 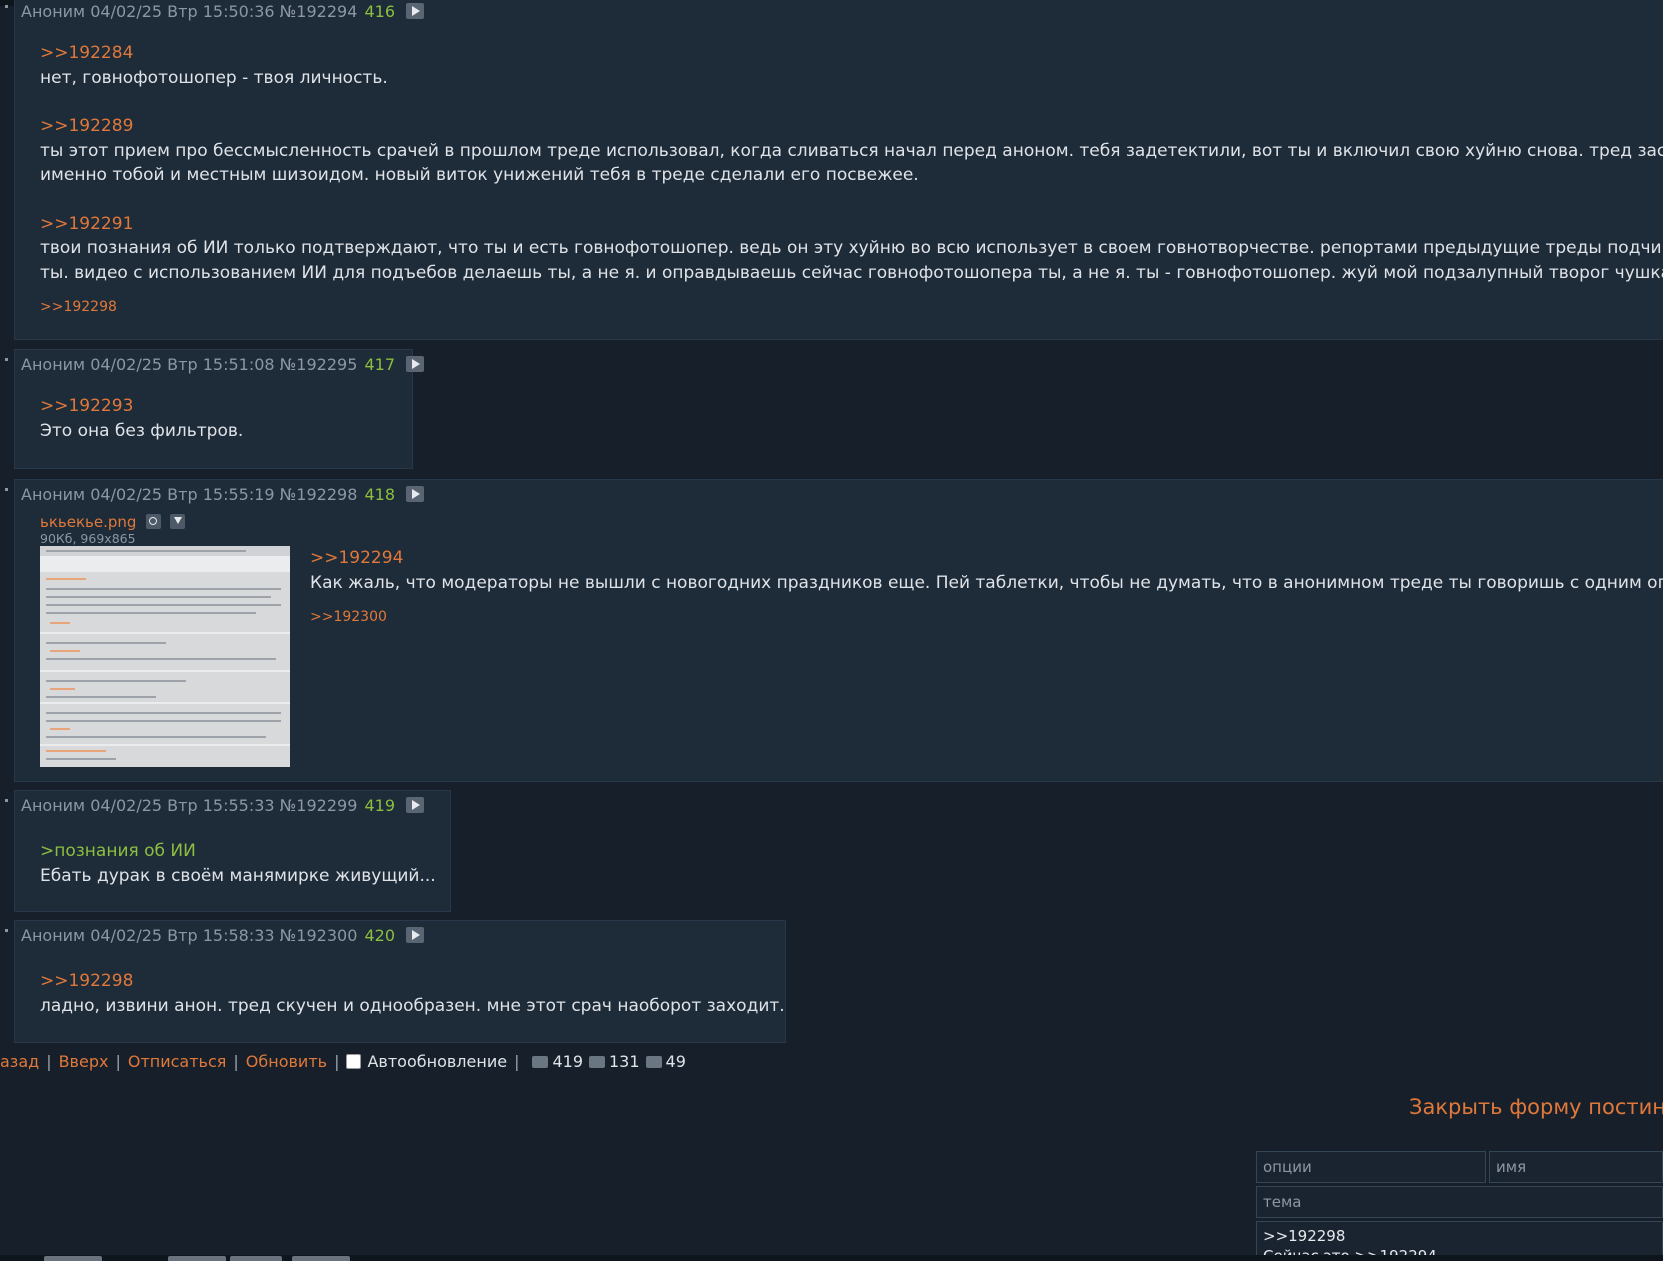 What do you see at coordinates (851, 307) in the screenshot?
I see `backlink: >>192298` at bounding box center [851, 307].